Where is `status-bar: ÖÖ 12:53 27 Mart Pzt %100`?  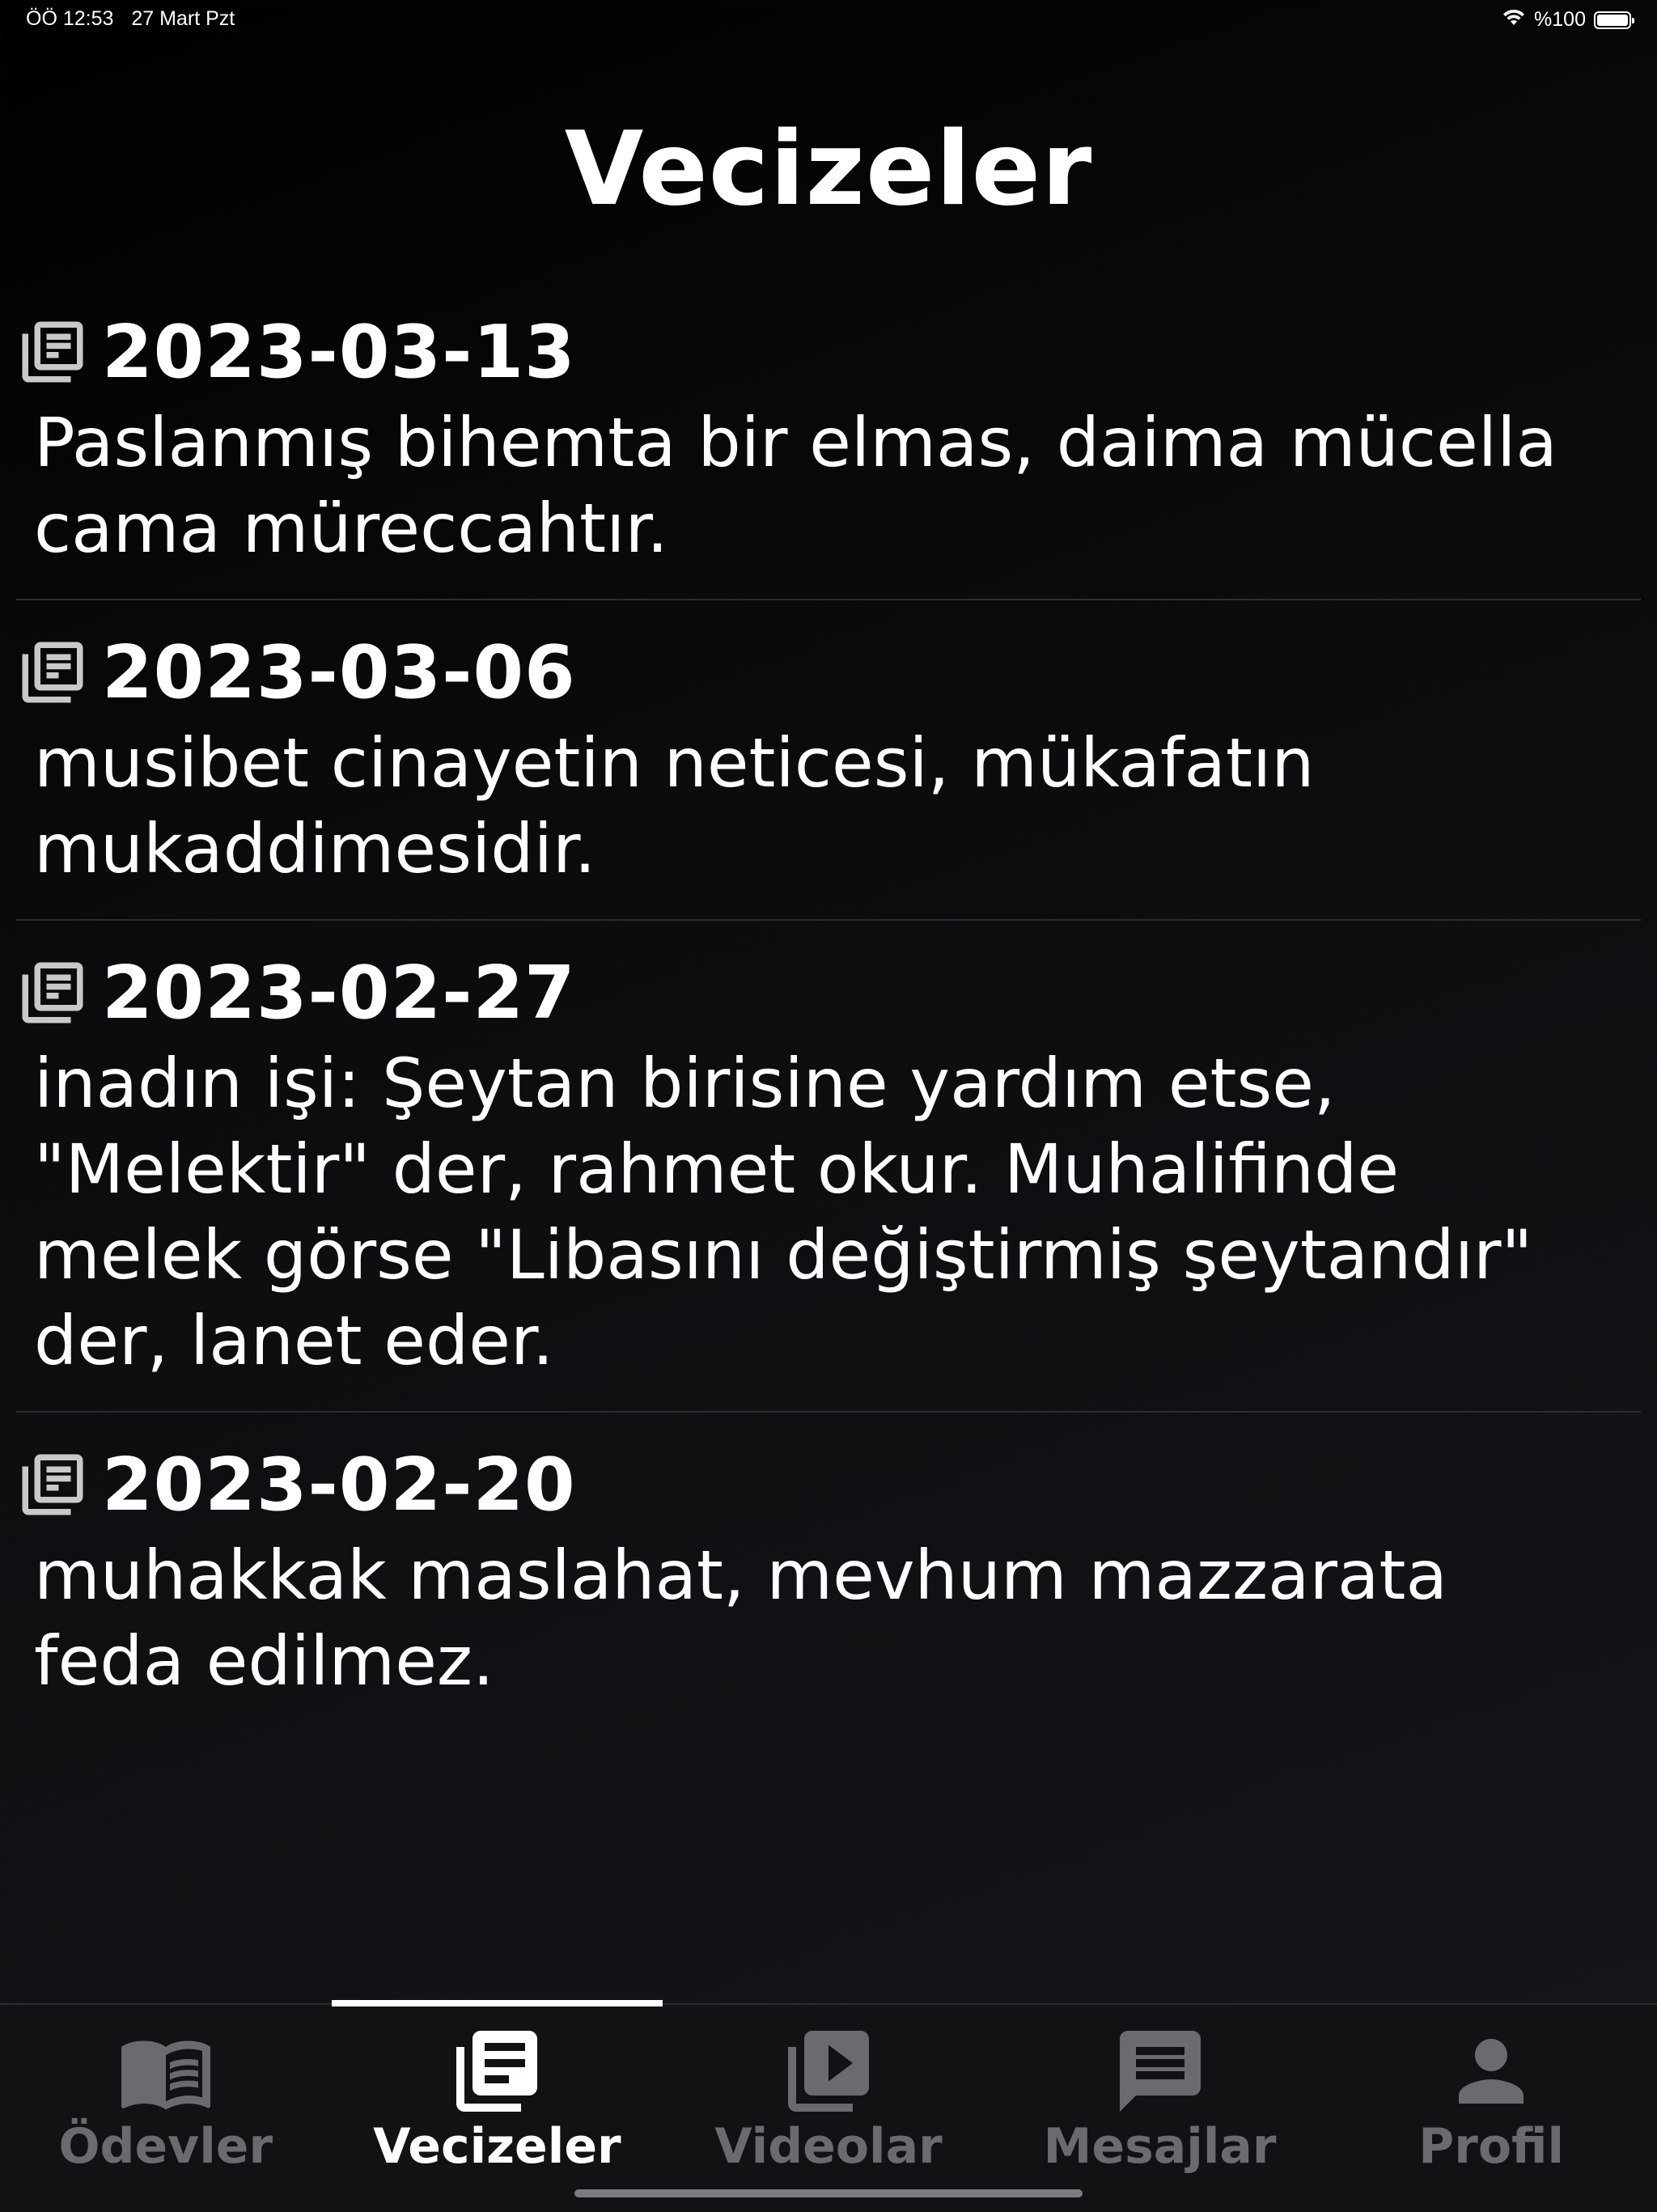
status-bar: ÖÖ 12:53 27 Mart Pzt %100 is located at coordinates (828, 19).